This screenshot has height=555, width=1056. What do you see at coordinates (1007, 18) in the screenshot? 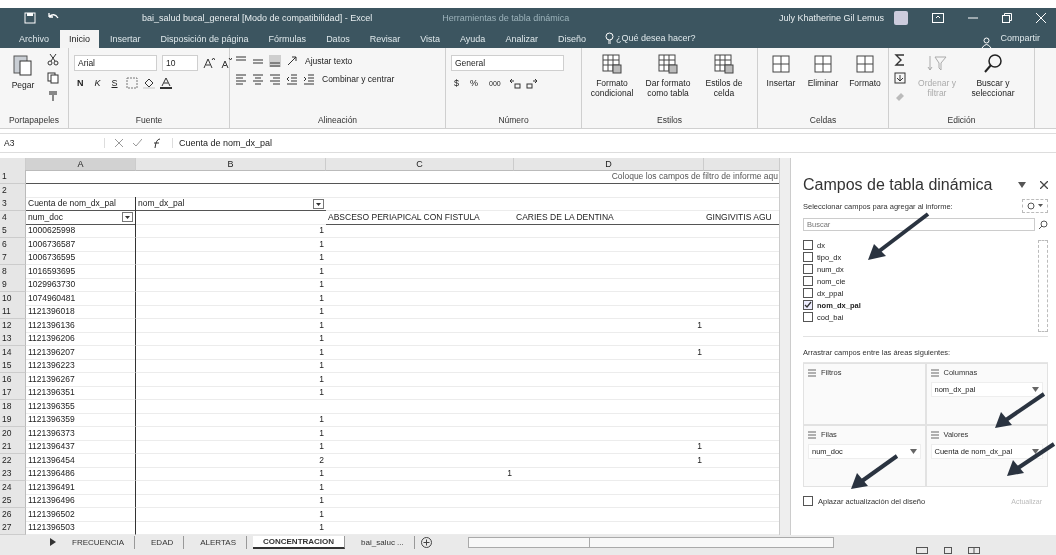
I see `restore-icon` at bounding box center [1007, 18].